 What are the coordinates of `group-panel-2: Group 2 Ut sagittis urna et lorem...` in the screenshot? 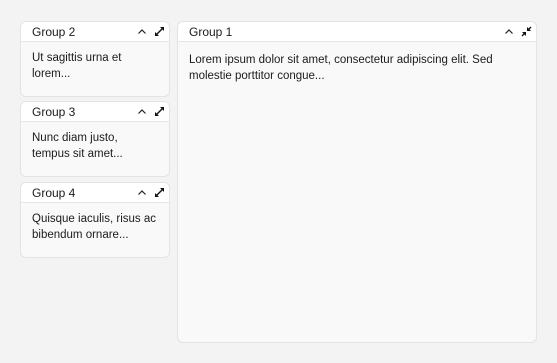 It's located at (95, 59).